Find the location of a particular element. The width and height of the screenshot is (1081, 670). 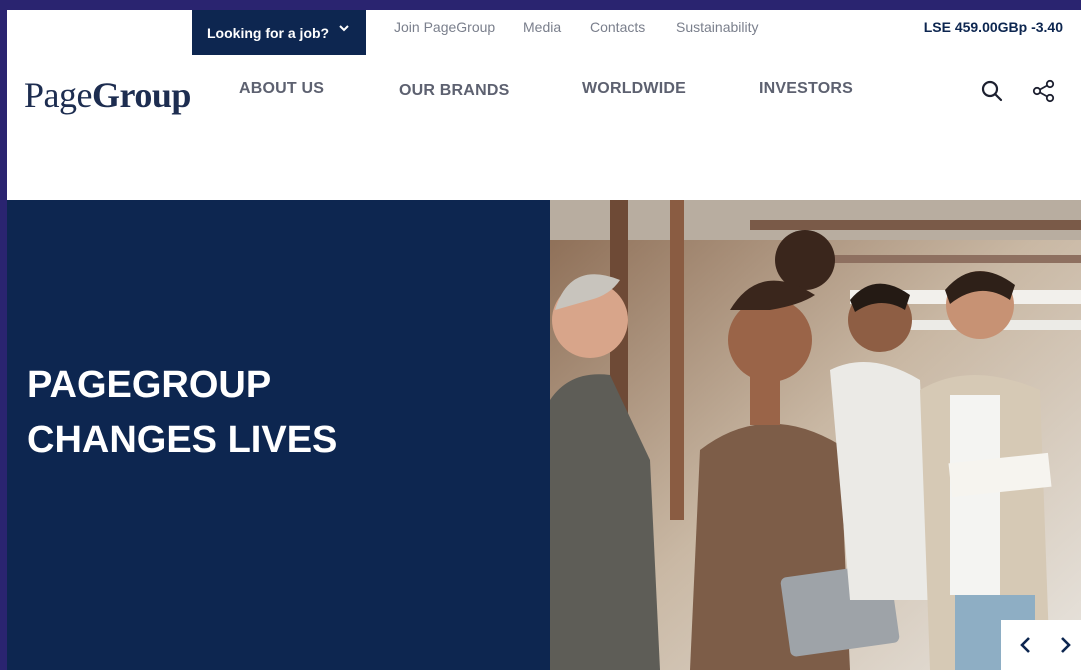

nav-investors: INVESTORS is located at coordinates (806, 89).